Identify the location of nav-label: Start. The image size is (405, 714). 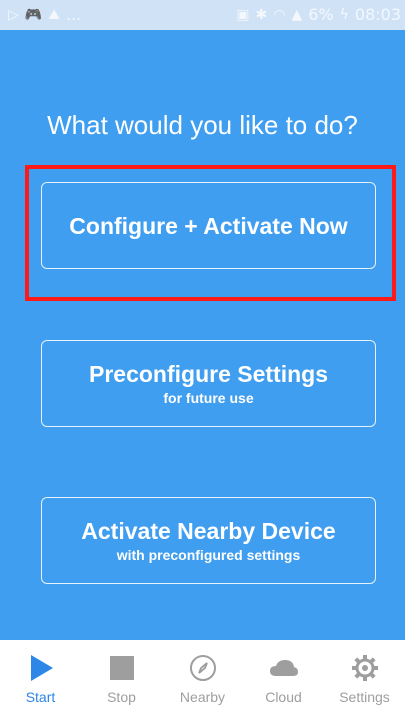
(40, 697).